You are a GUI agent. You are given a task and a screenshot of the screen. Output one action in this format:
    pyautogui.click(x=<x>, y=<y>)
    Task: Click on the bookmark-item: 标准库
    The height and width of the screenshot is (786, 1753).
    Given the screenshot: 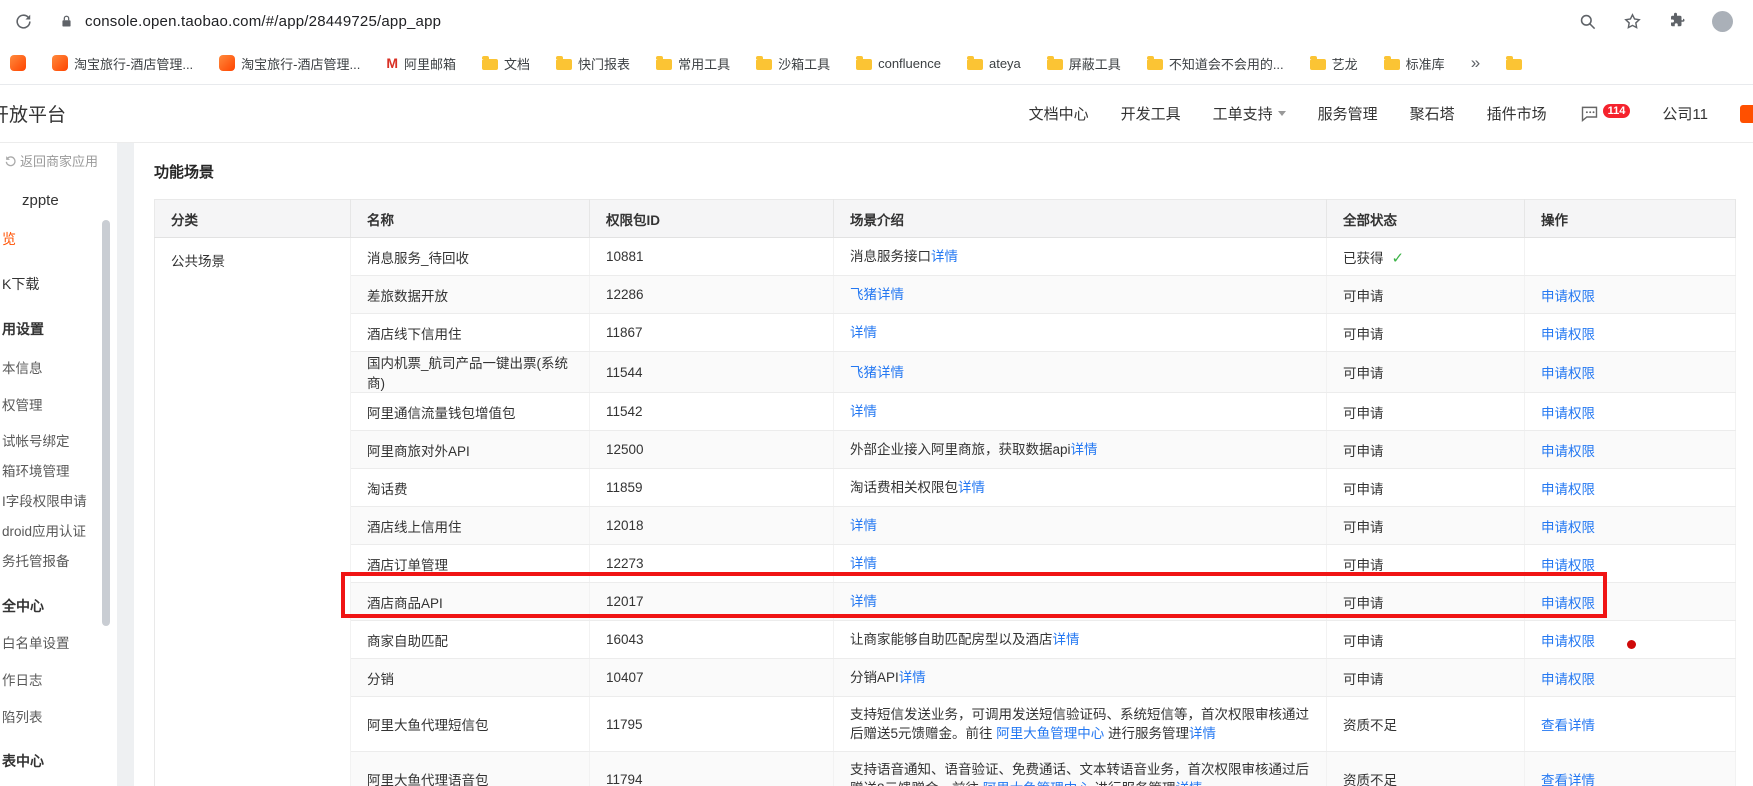 What is the action you would take?
    pyautogui.click(x=1414, y=63)
    